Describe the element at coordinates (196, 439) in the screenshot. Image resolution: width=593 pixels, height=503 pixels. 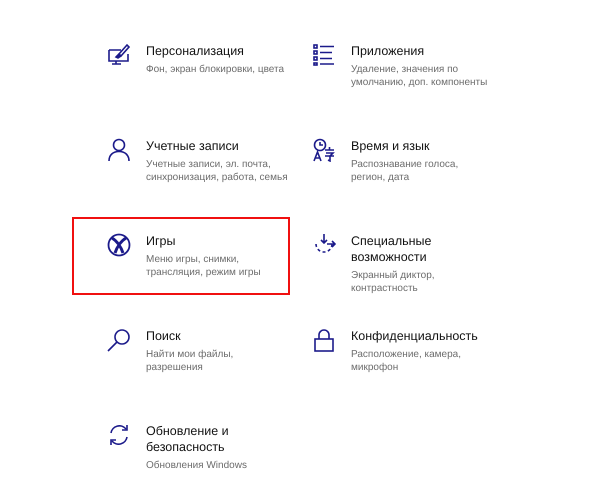
I see `category-title: Обновление и безопасность` at that location.